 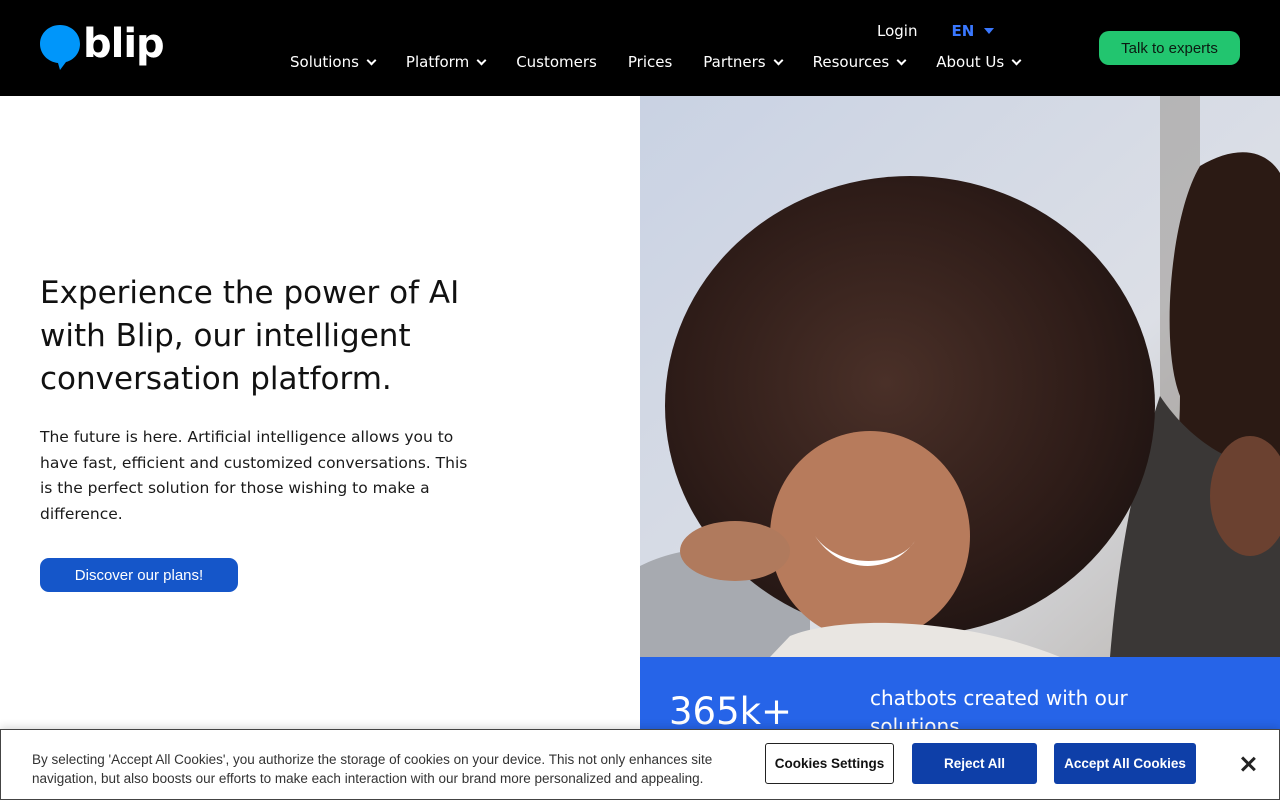 I want to click on login-link: Login, so click(x=897, y=31).